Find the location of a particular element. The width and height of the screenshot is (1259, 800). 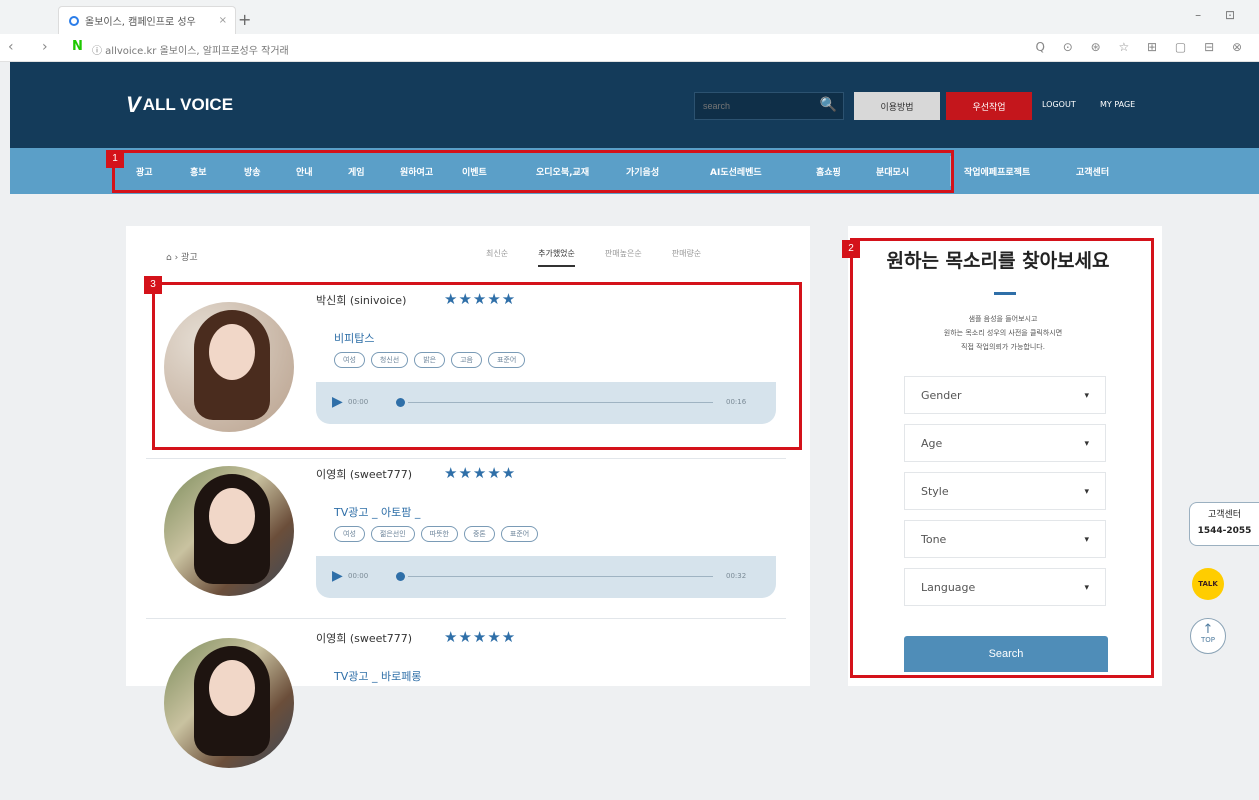

voice-tag: 따뜻한 is located at coordinates (439, 534).